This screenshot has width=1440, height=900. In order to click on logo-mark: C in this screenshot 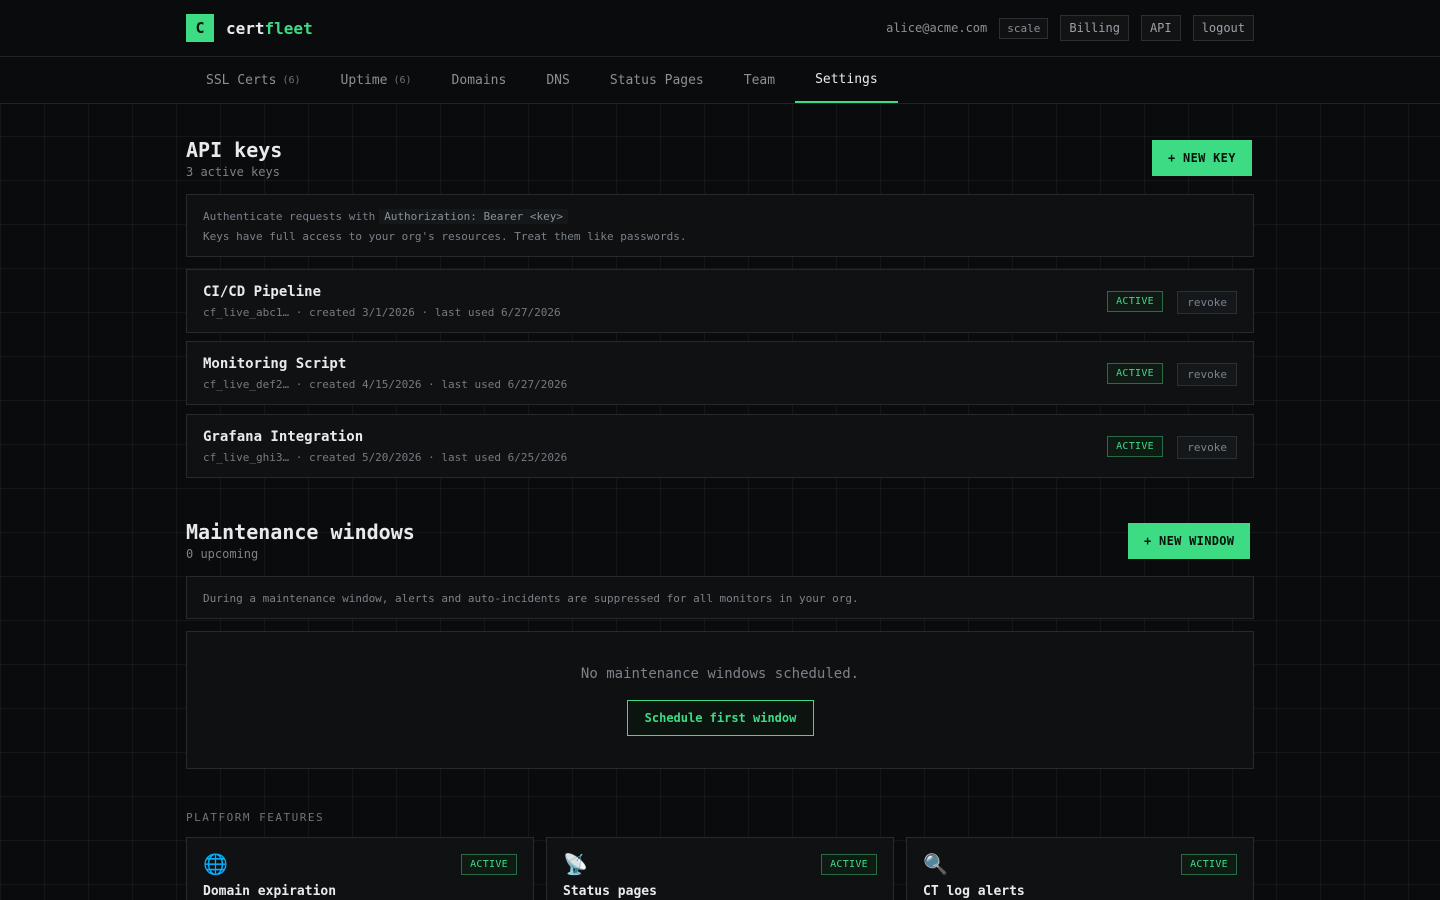, I will do `click(200, 28)`.